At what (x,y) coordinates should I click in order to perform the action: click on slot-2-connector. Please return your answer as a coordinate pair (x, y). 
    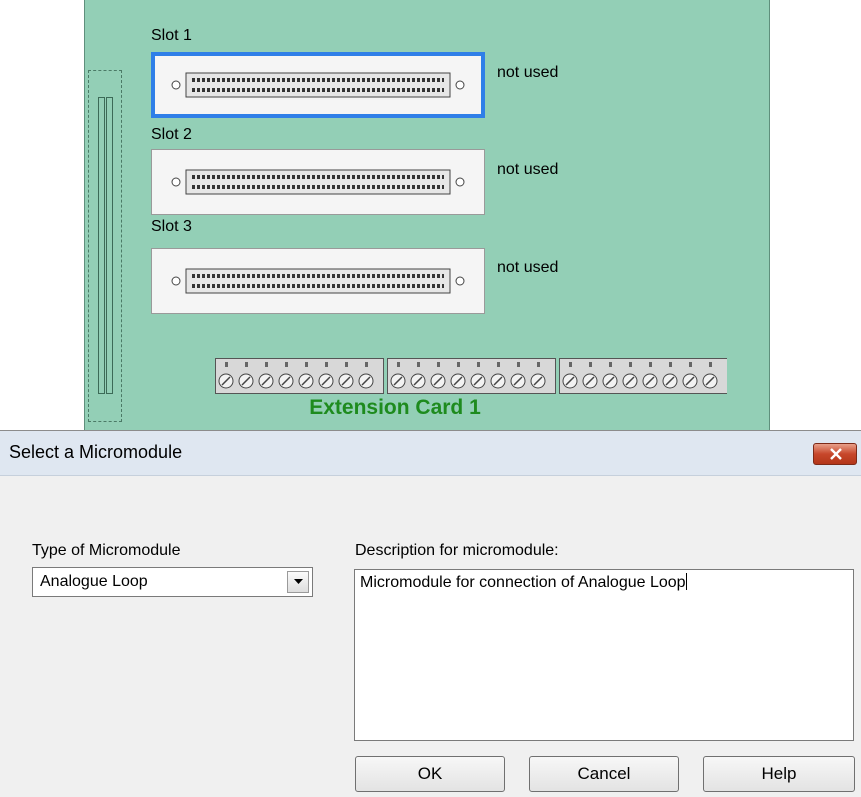
    Looking at the image, I should click on (318, 182).